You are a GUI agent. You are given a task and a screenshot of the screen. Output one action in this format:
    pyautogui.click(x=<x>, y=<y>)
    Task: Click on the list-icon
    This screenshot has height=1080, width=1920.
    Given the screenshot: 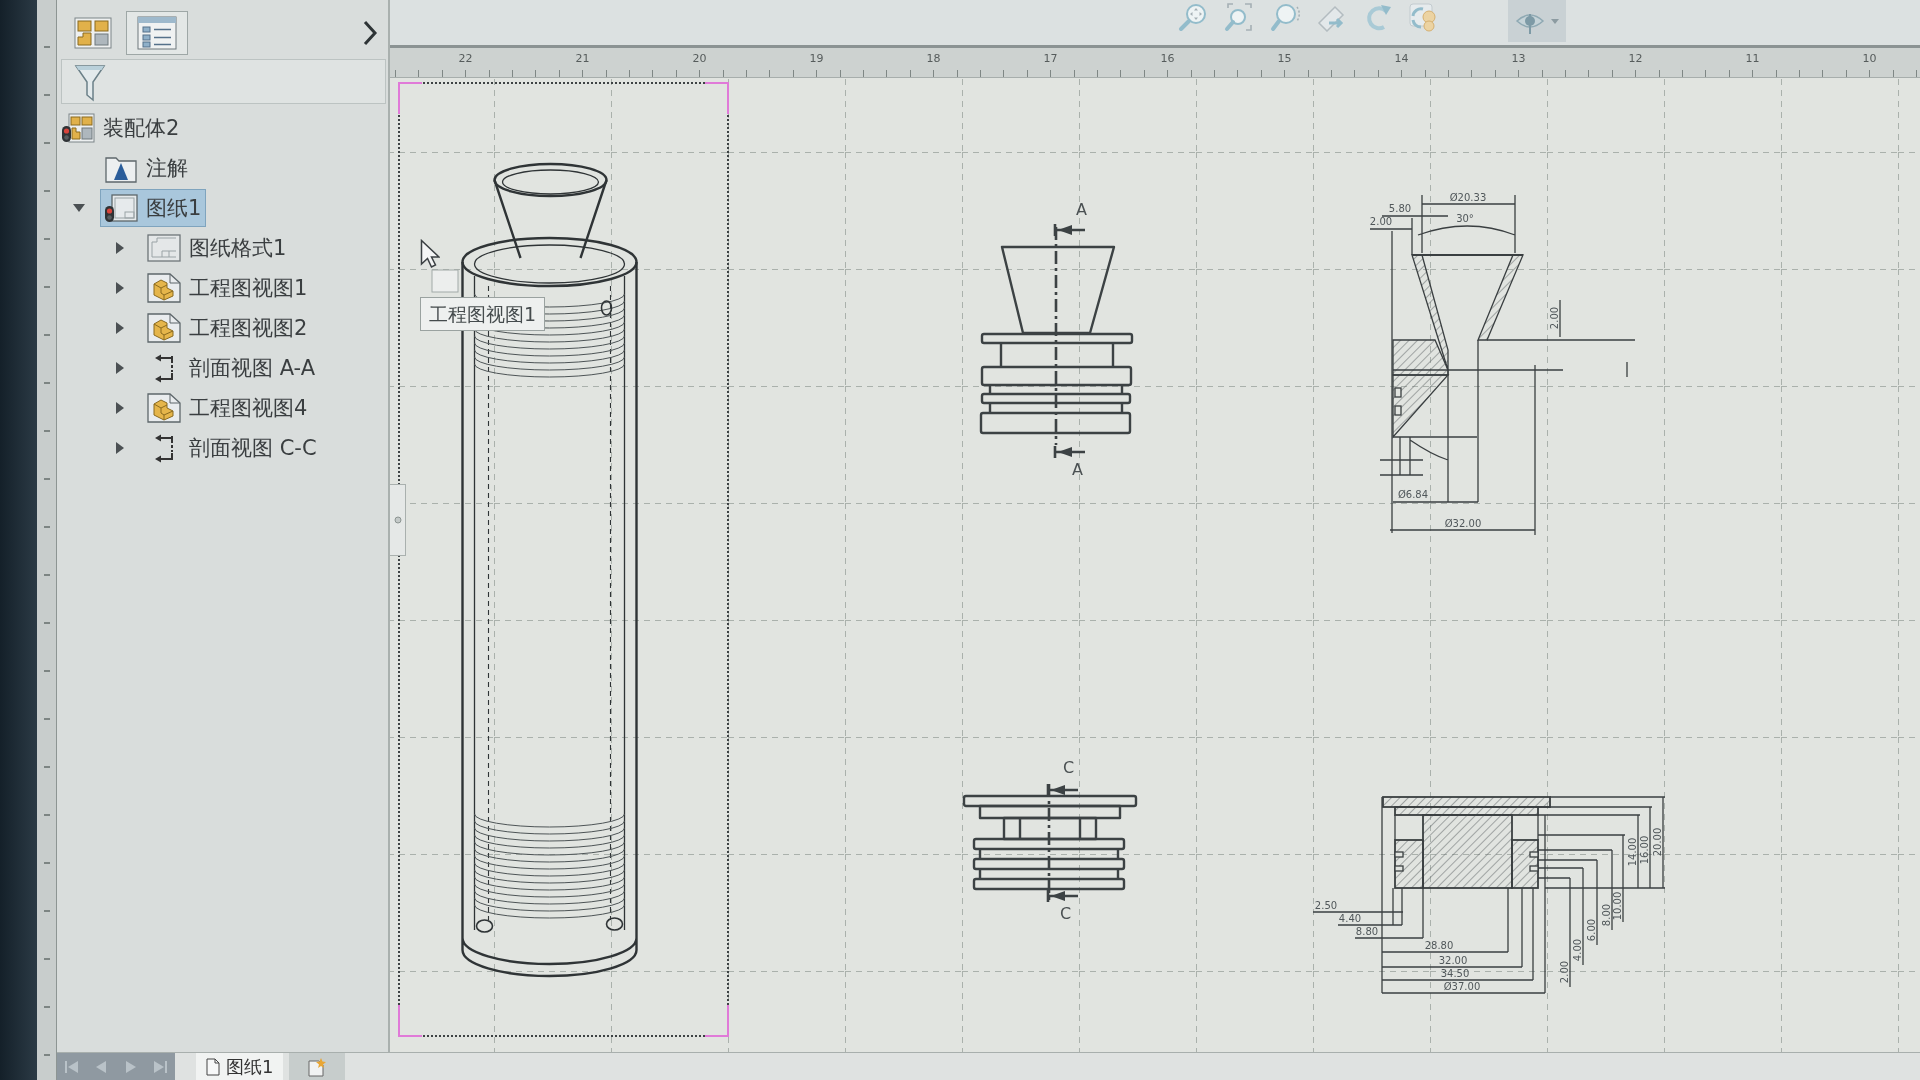 What is the action you would take?
    pyautogui.click(x=157, y=33)
    